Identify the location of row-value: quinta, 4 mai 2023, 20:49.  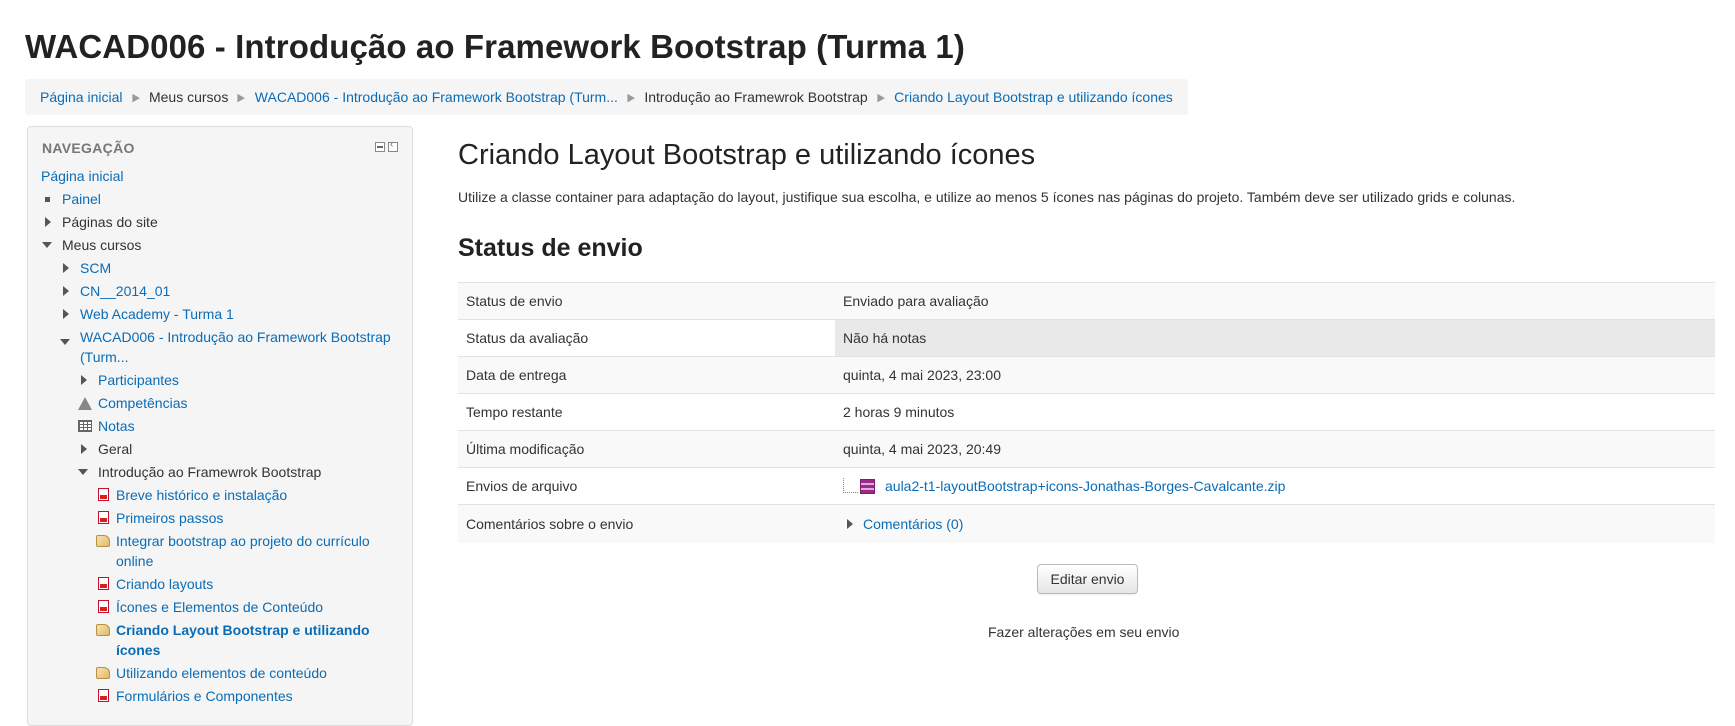
(1275, 449).